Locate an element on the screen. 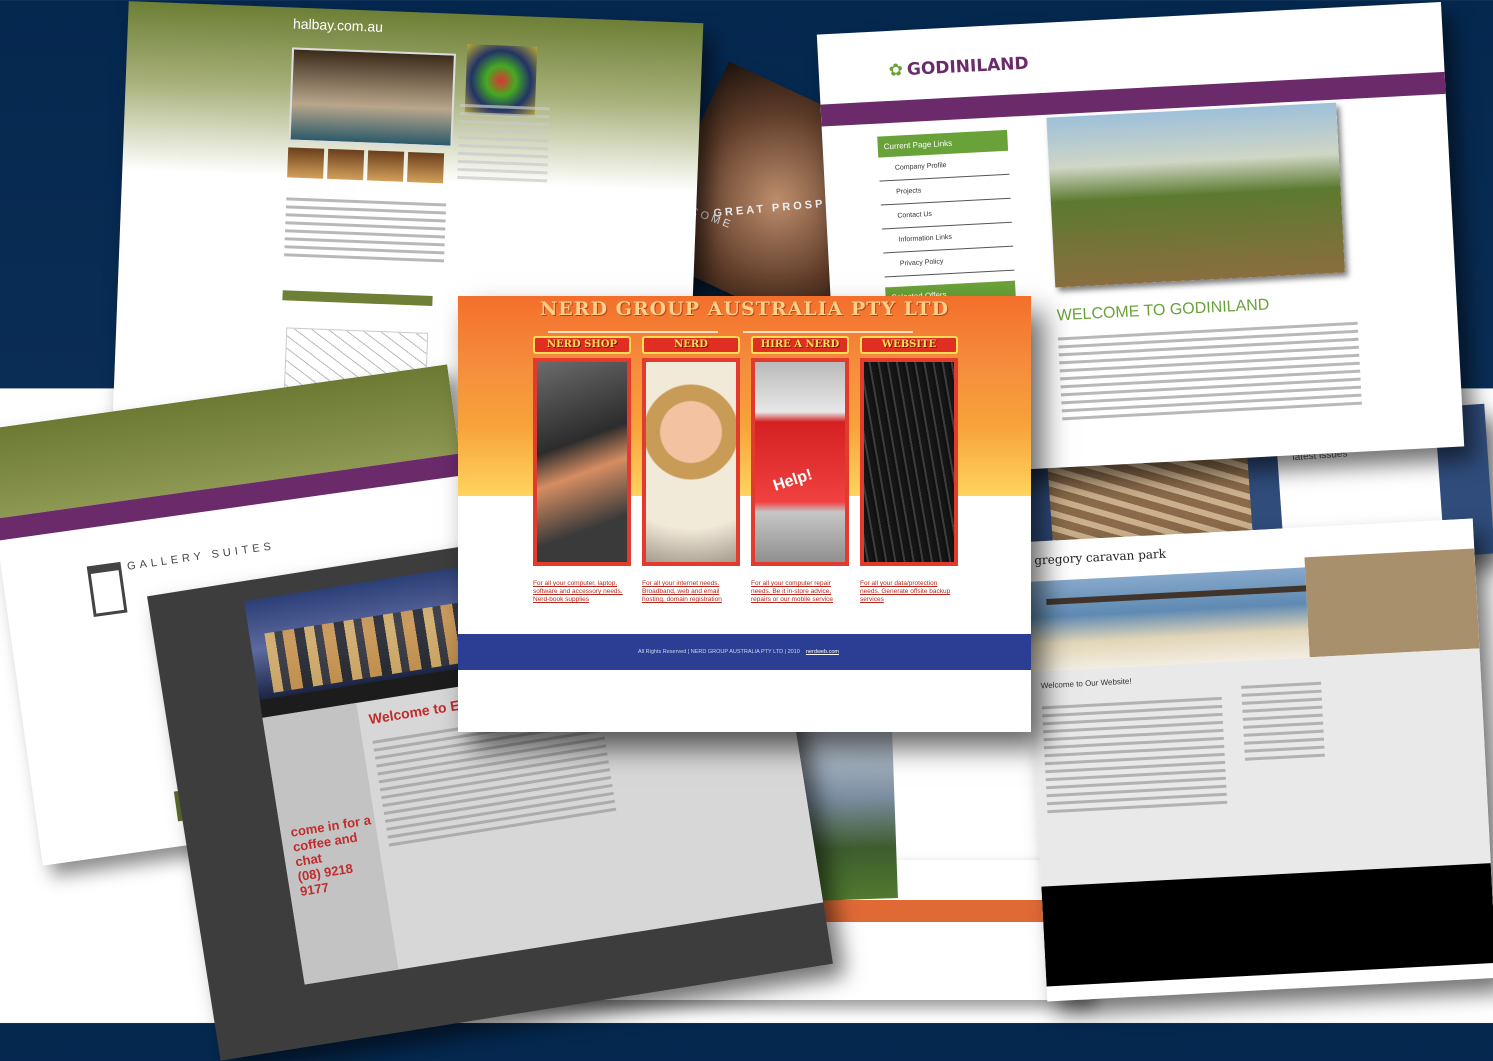  server-cables-photo is located at coordinates (909, 462).